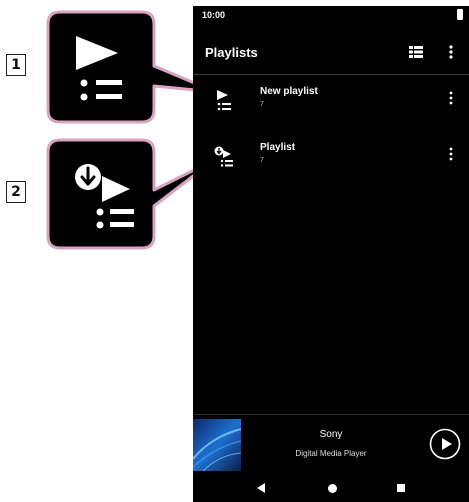 This screenshot has width=469, height=502. What do you see at coordinates (214, 15) in the screenshot?
I see `status-time: 10:00` at bounding box center [214, 15].